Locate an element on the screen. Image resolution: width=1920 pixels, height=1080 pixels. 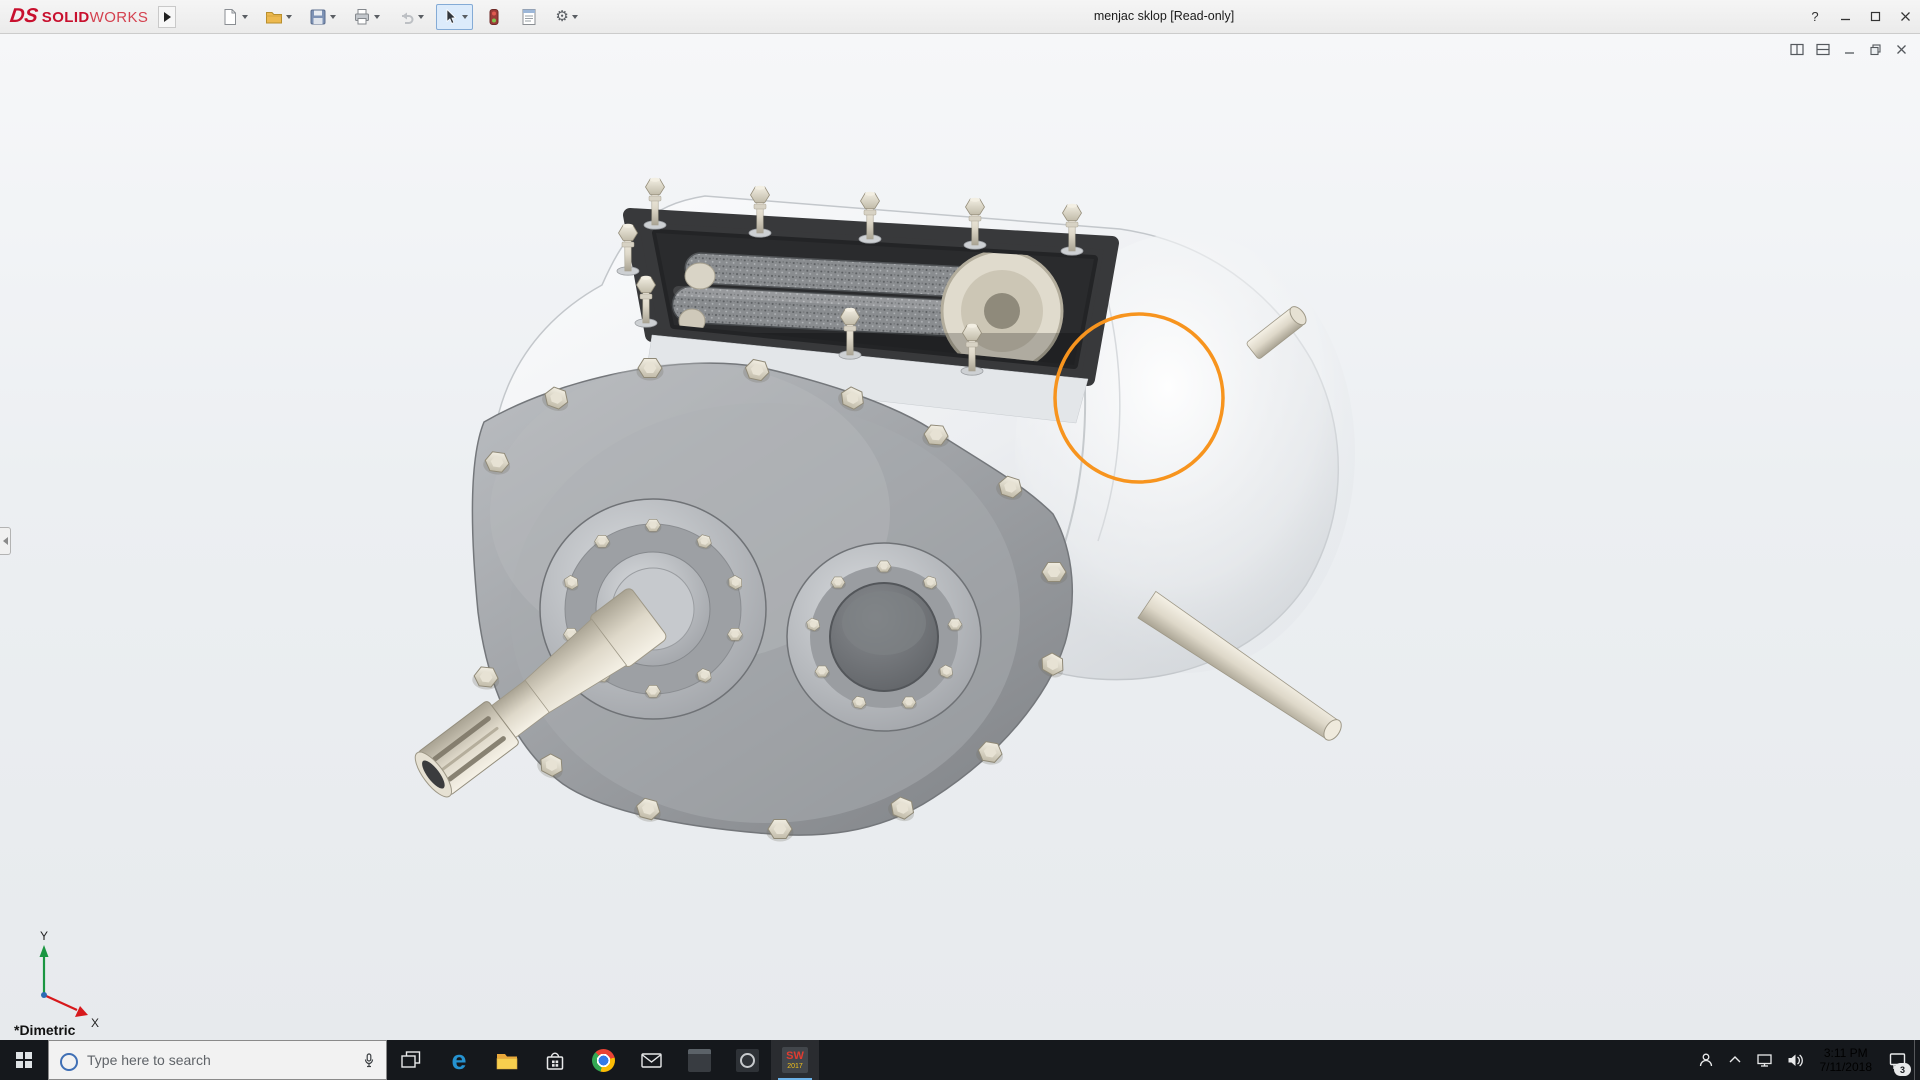
file-properties-button is located at coordinates (529, 17).